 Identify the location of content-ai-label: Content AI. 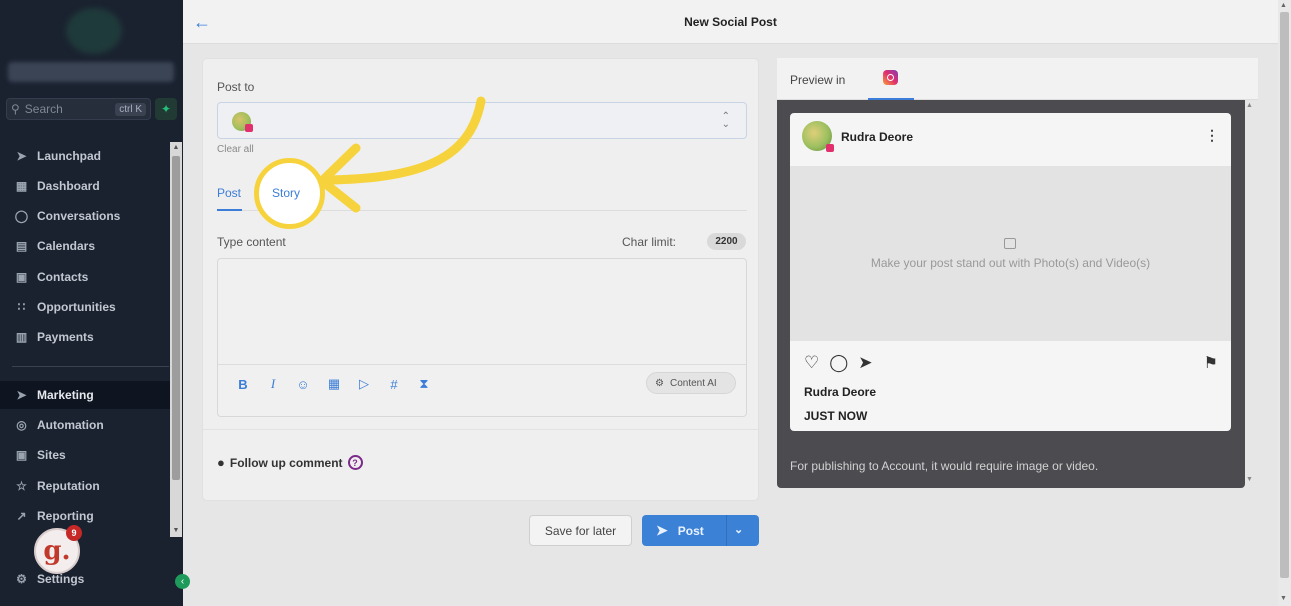
(693, 383).